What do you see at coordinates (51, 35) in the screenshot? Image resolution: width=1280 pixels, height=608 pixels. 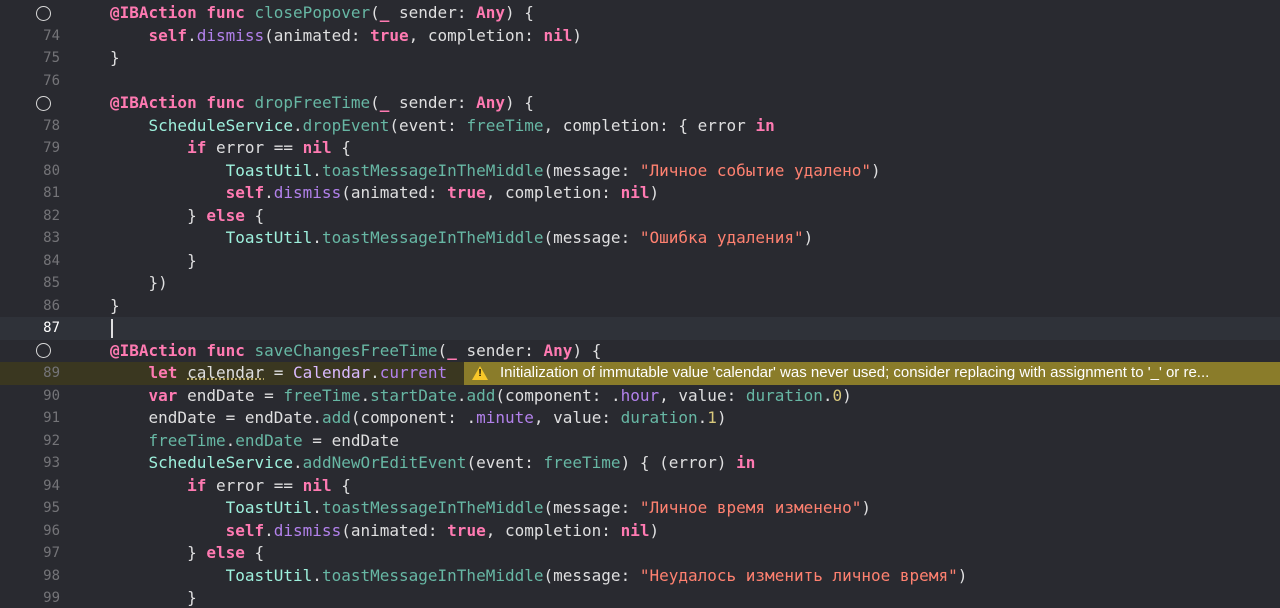 I see `line-number: 74` at bounding box center [51, 35].